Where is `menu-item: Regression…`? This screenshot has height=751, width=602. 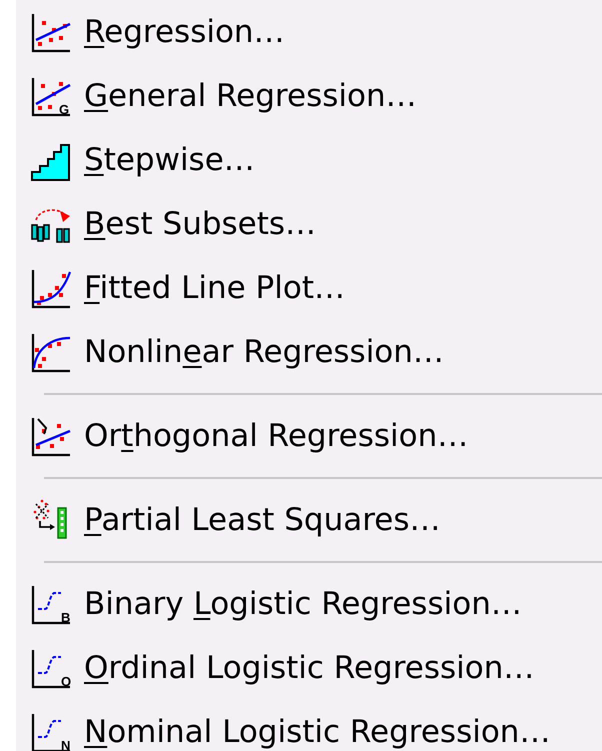 menu-item: Regression… is located at coordinates (309, 32).